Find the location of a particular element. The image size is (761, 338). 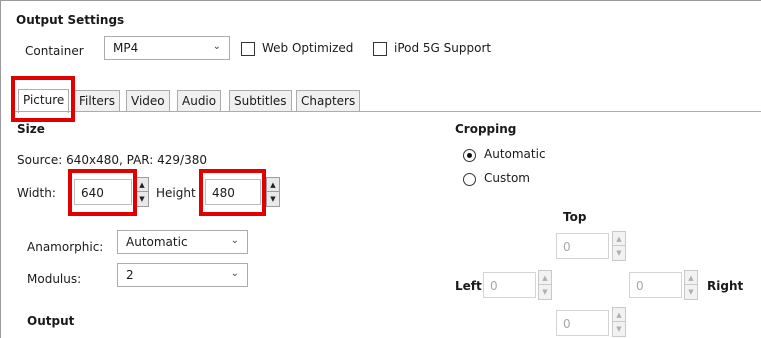

crop-top-input: 0 is located at coordinates (582, 246).